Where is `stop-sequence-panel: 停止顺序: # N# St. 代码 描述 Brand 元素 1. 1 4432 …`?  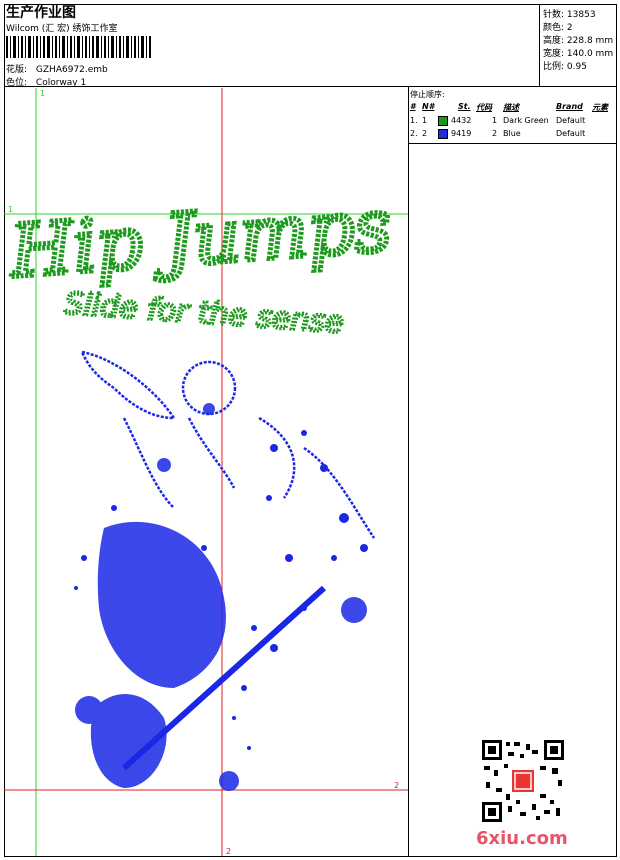
stop-sequence-panel: 停止顺序: # N# St. 代码 描述 Brand 元素 1. 1 4432 … is located at coordinates (512, 116).